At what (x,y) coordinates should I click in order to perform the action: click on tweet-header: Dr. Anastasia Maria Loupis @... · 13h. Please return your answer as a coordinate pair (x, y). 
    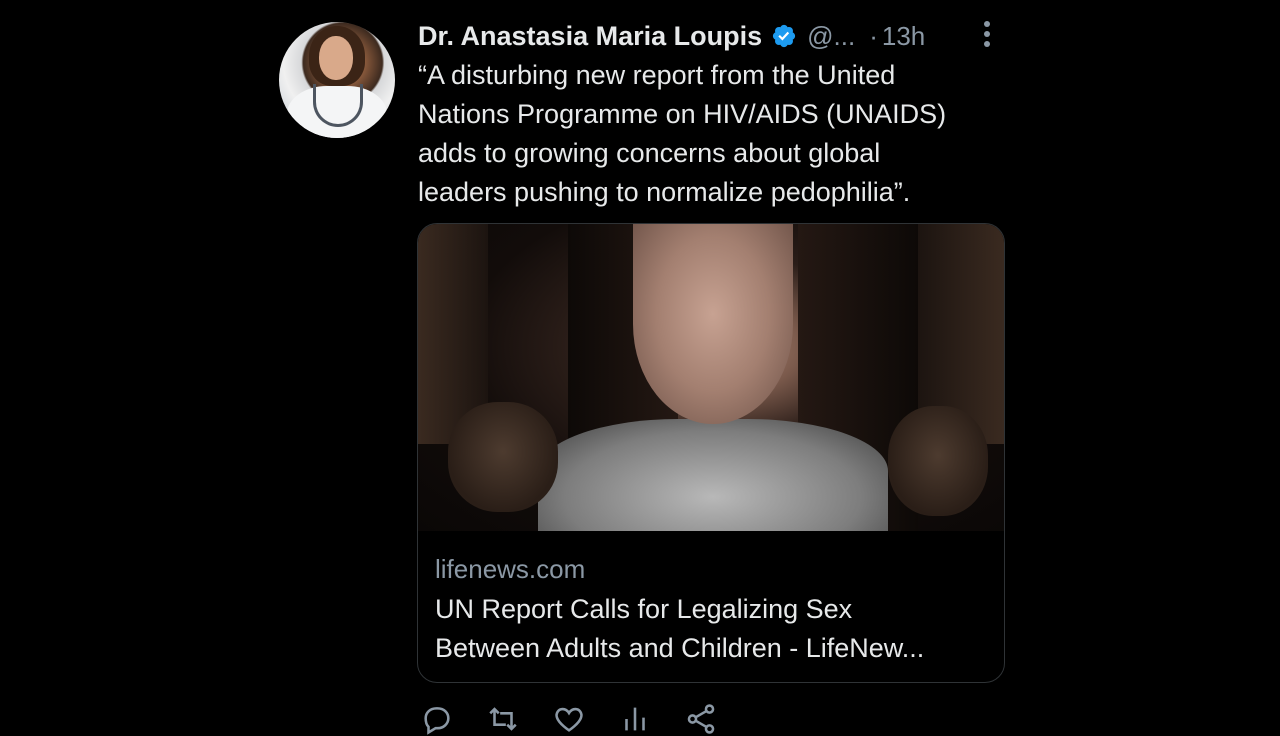
    Looking at the image, I should click on (671, 36).